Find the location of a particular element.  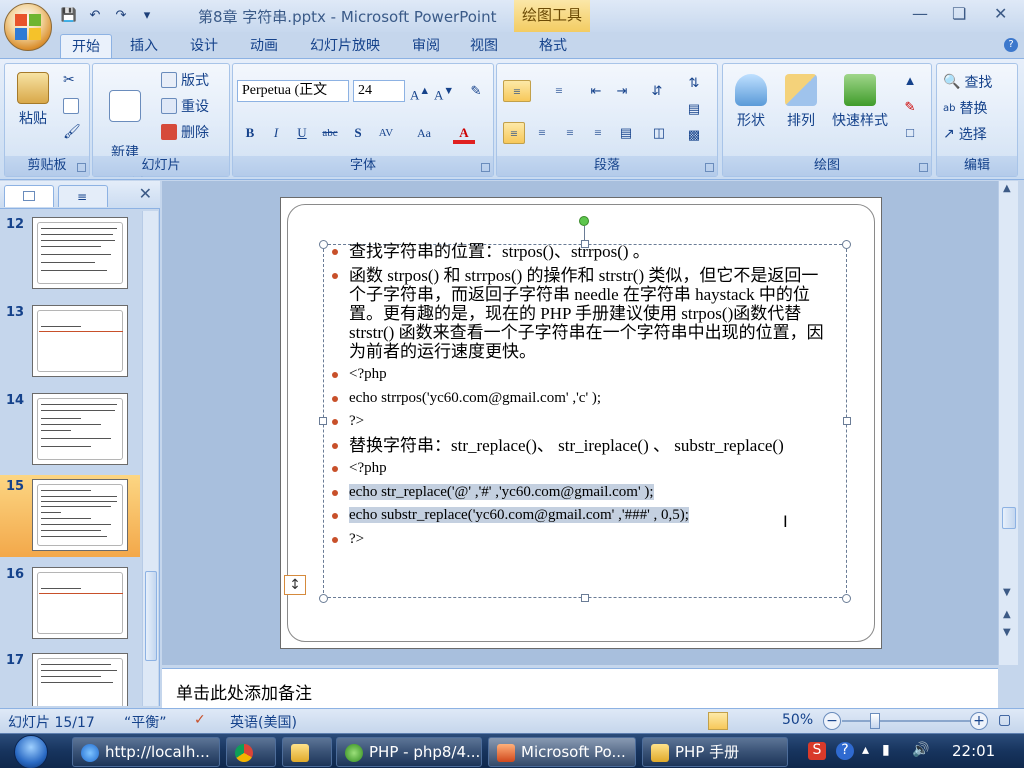

text-direction-icon: ⇅ is located at coordinates (694, 83).